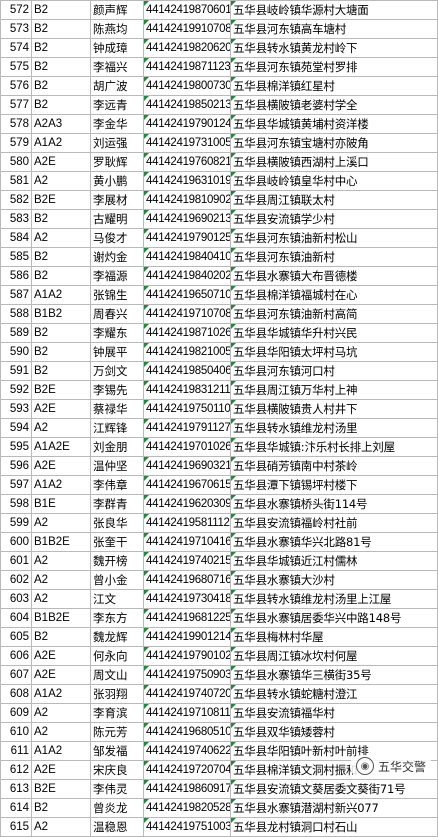  Describe the element at coordinates (16, 48) in the screenshot. I see `row-number-cell: 574` at that location.